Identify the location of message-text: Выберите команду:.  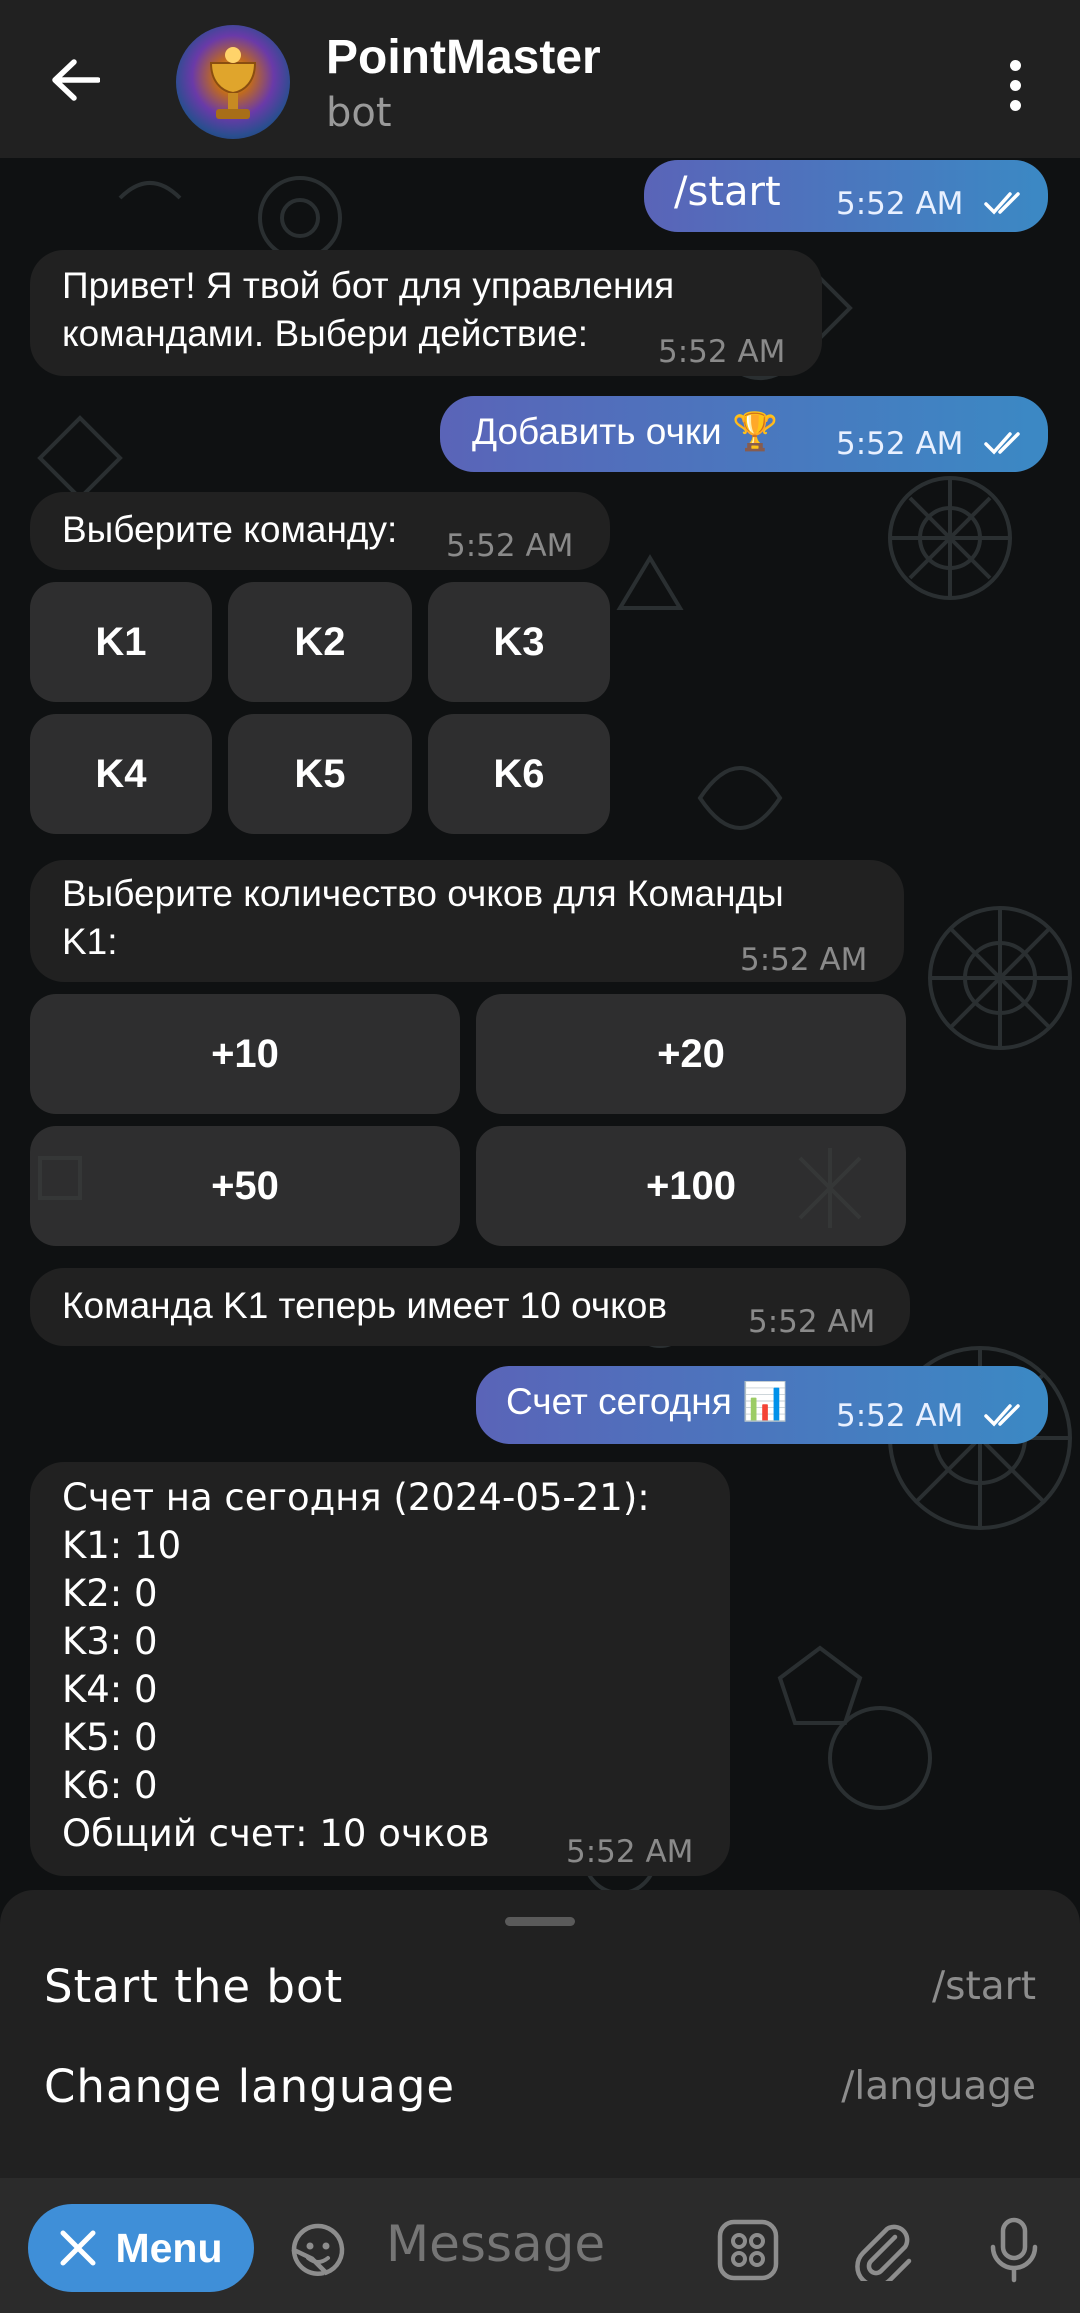
(230, 529).